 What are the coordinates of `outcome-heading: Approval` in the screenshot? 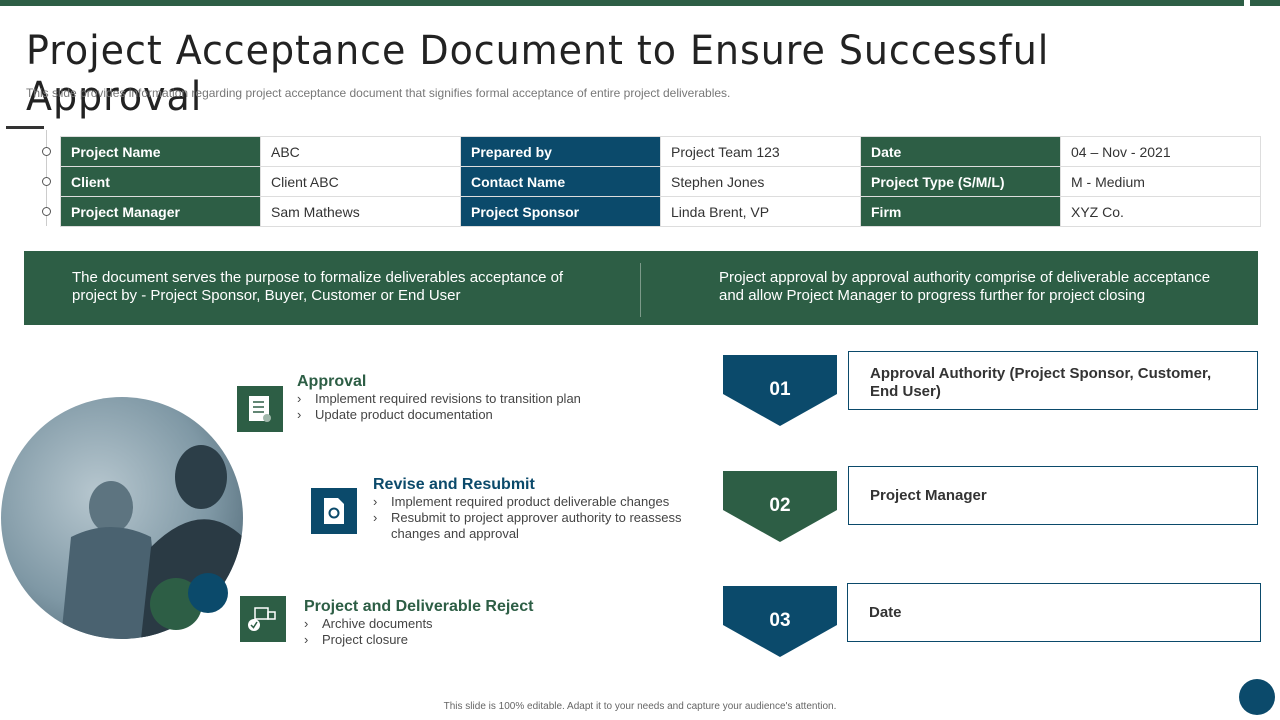 It's located at (332, 381).